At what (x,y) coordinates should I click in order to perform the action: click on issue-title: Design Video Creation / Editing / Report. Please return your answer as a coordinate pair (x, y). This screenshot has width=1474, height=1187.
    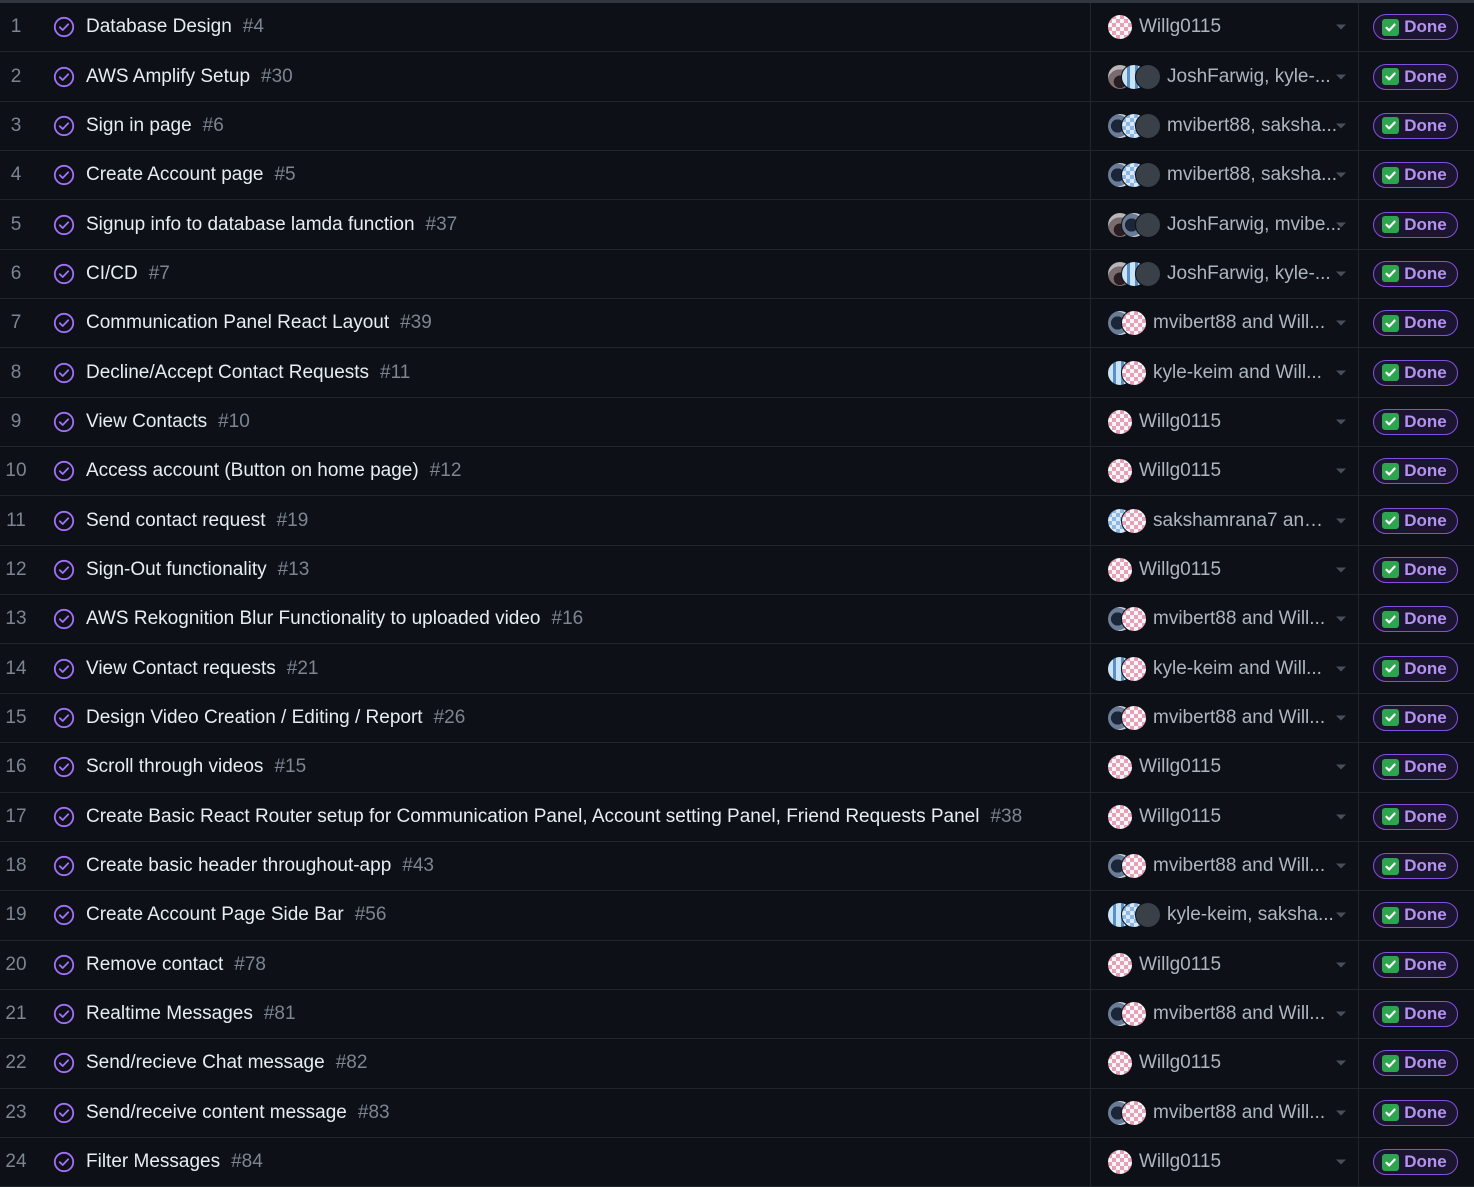
    Looking at the image, I should click on (254, 718).